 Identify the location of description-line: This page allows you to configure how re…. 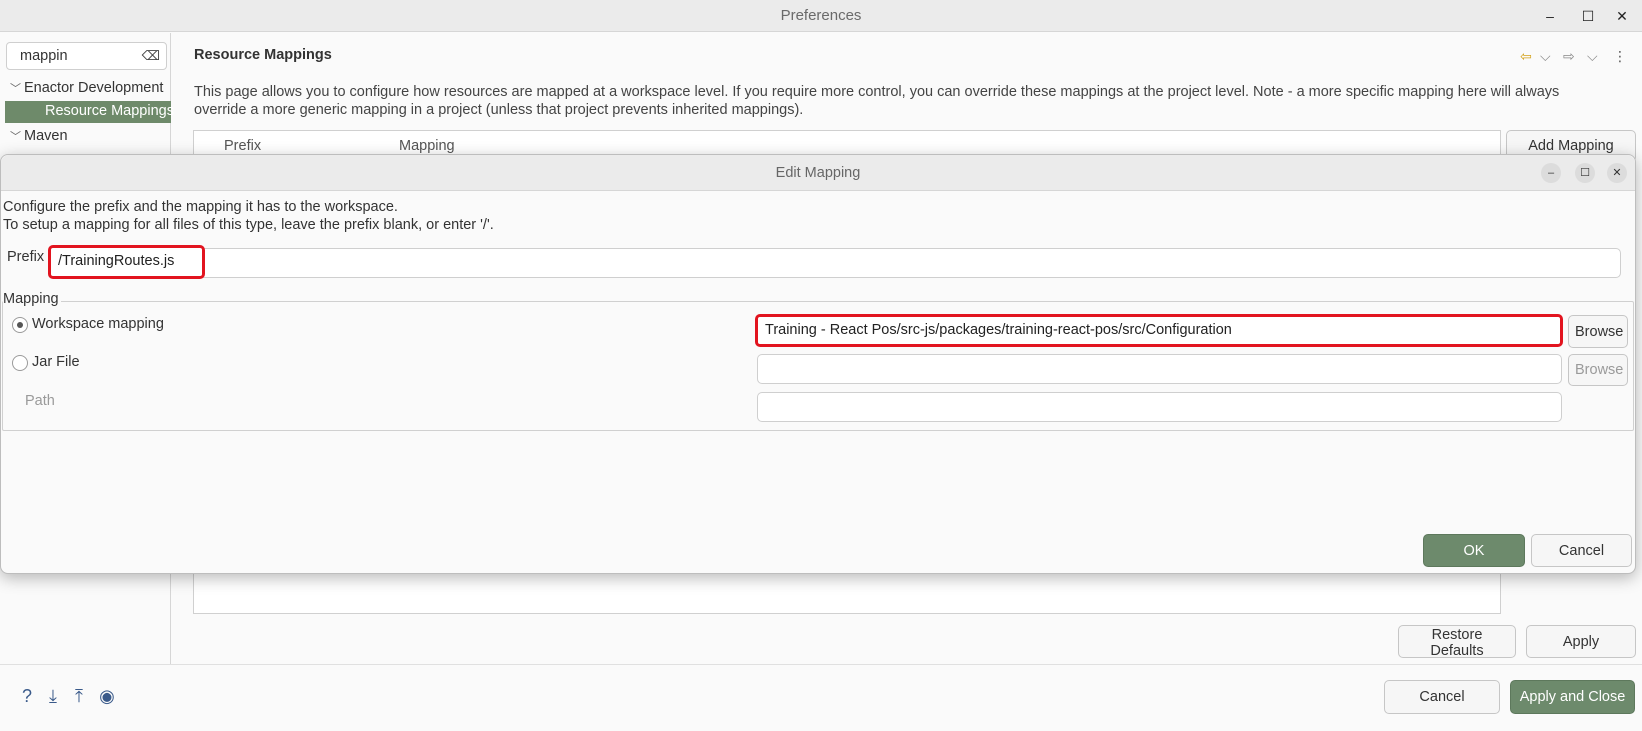
(877, 92).